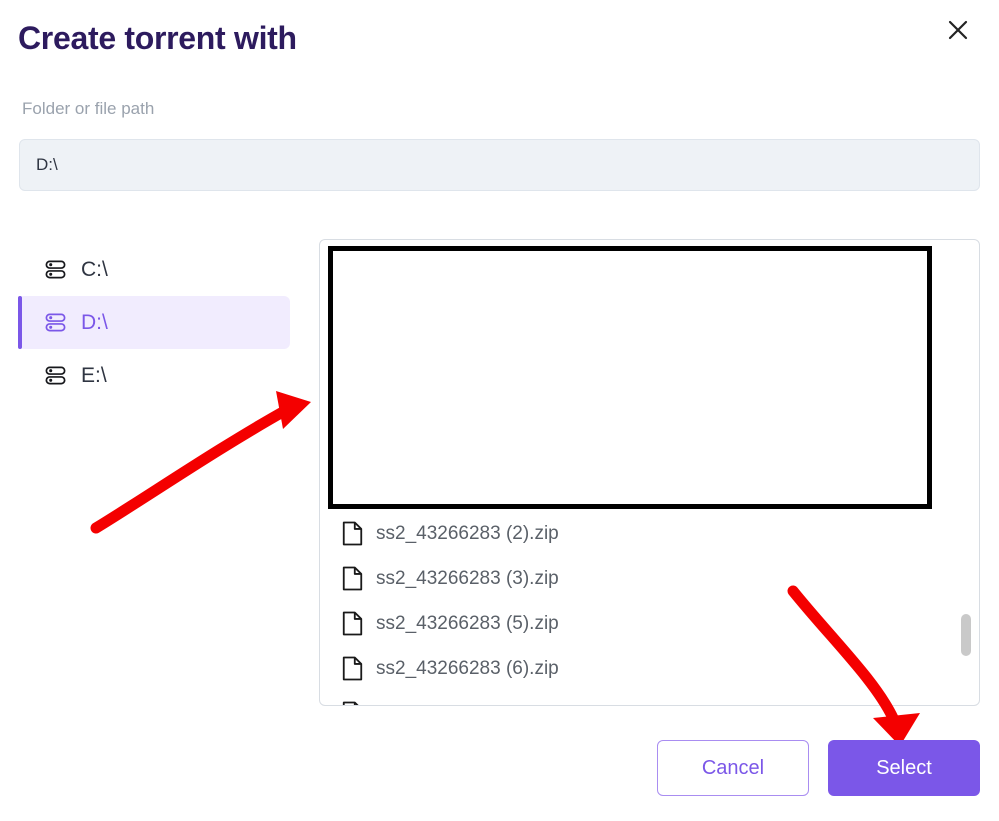 This screenshot has height=821, width=999. What do you see at coordinates (467, 623) in the screenshot?
I see `file-name: ss2_43266283 (5).zip` at bounding box center [467, 623].